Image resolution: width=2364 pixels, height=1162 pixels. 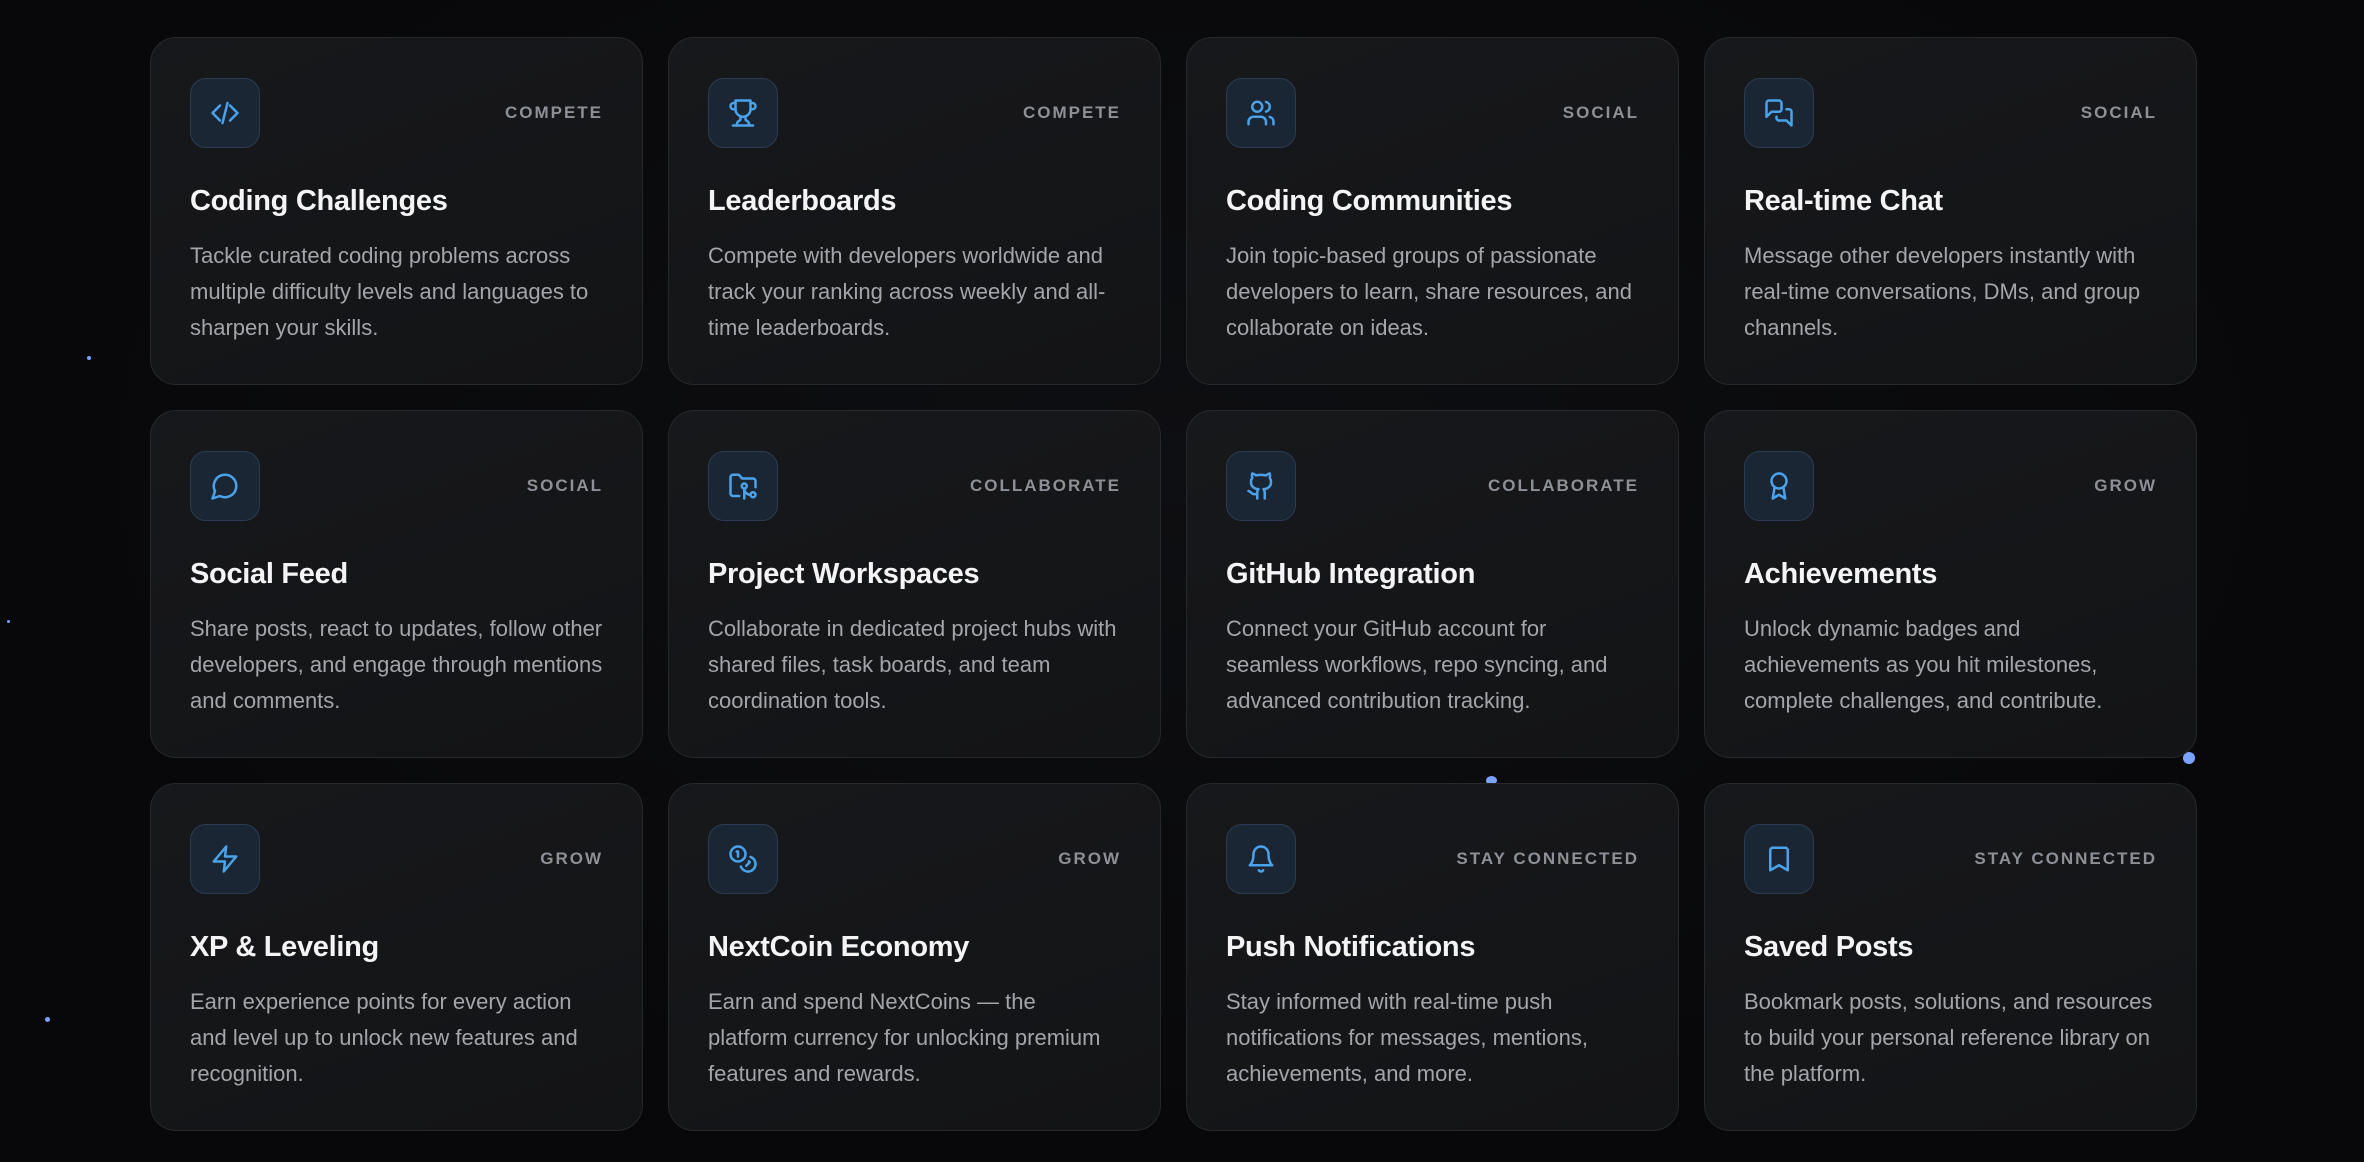 What do you see at coordinates (802, 201) in the screenshot?
I see `feature-title: Leaderboards` at bounding box center [802, 201].